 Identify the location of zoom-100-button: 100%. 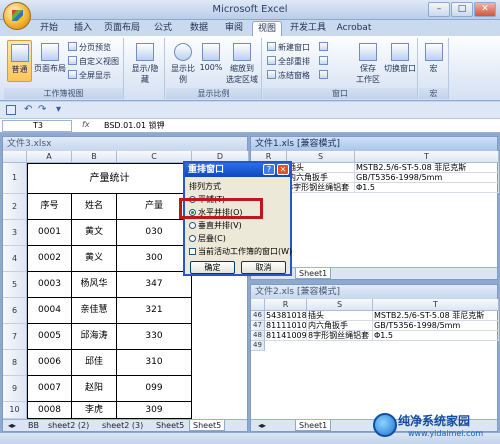
(211, 61).